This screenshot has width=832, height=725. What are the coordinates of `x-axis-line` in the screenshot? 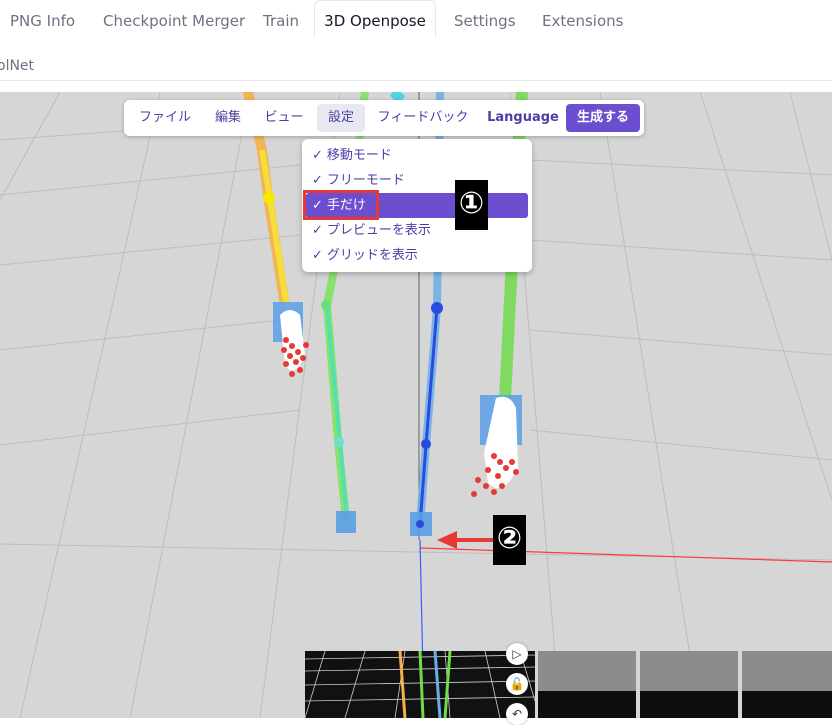 It's located at (625, 555).